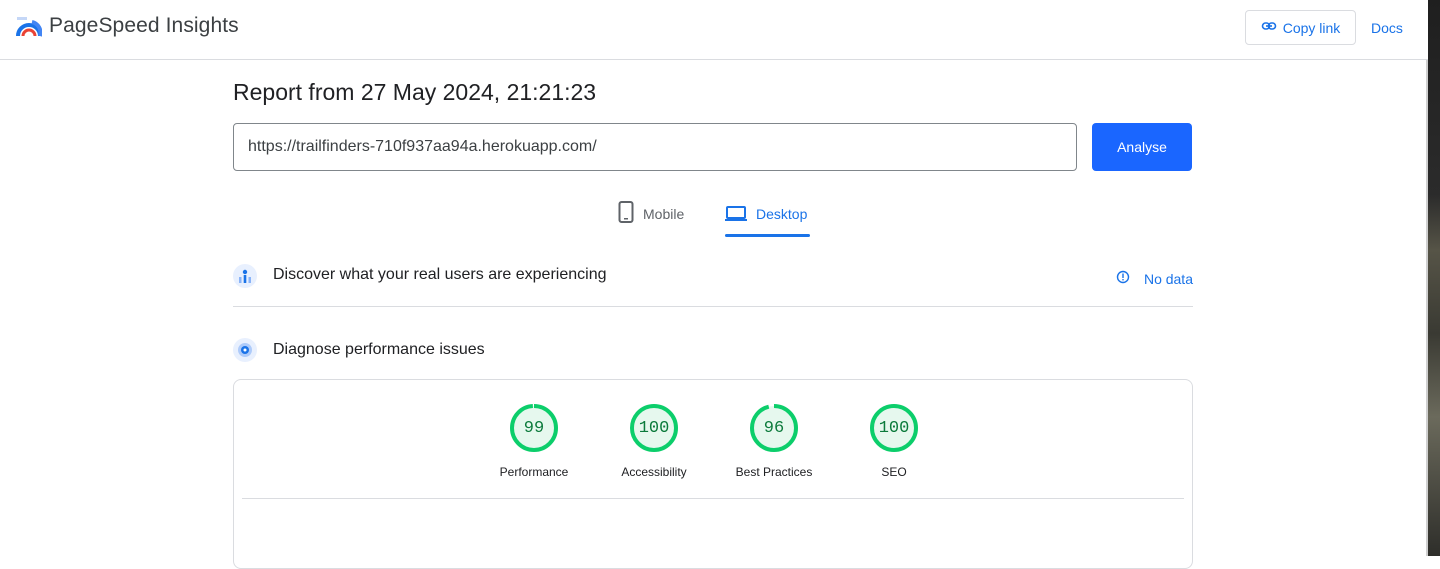 The image size is (1440, 569). What do you see at coordinates (713, 306) in the screenshot?
I see `section-divider` at bounding box center [713, 306].